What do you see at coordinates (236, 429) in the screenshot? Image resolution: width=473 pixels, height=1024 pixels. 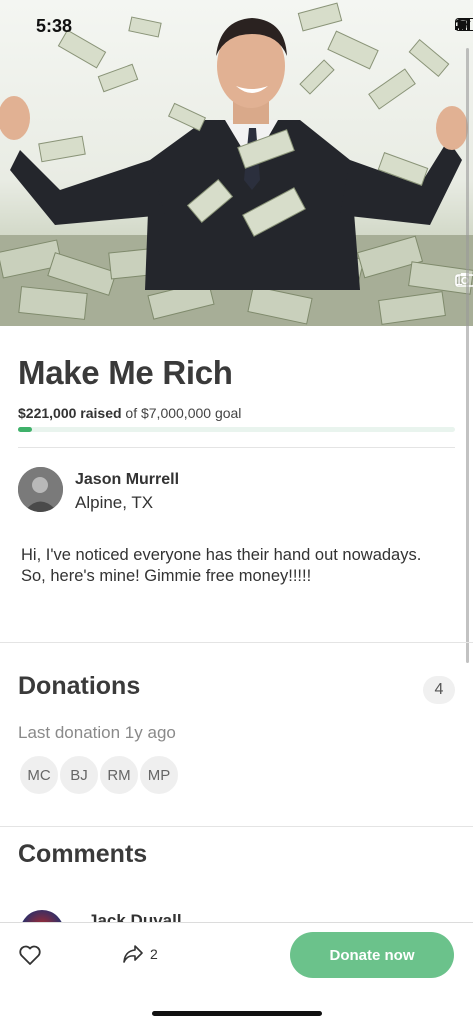 I see `progress-bar` at bounding box center [236, 429].